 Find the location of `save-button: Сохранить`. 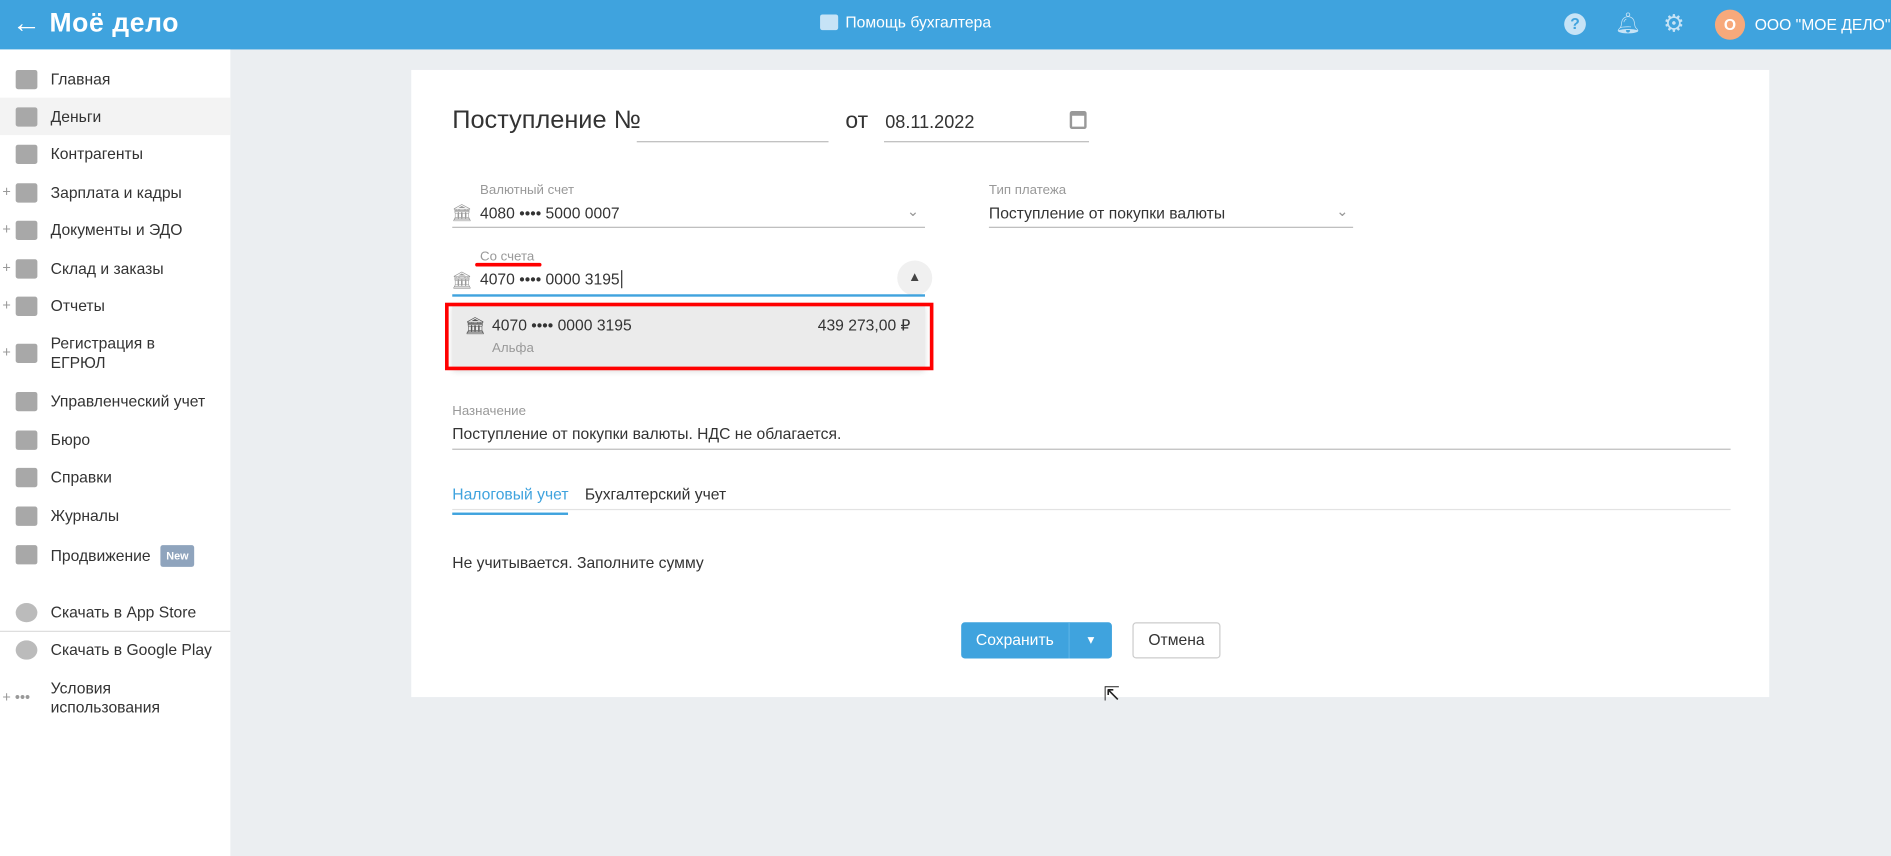

save-button: Сохранить is located at coordinates (1014, 640).